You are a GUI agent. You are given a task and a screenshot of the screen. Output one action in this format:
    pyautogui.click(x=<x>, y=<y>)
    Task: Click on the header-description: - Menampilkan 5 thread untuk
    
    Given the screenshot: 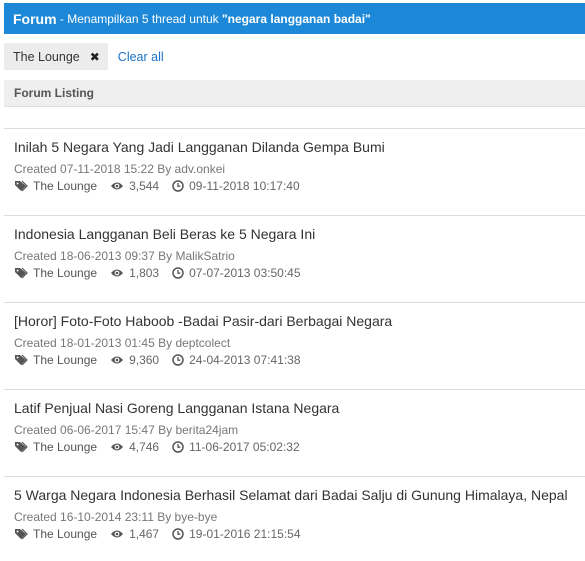 What is the action you would take?
    pyautogui.click(x=139, y=18)
    